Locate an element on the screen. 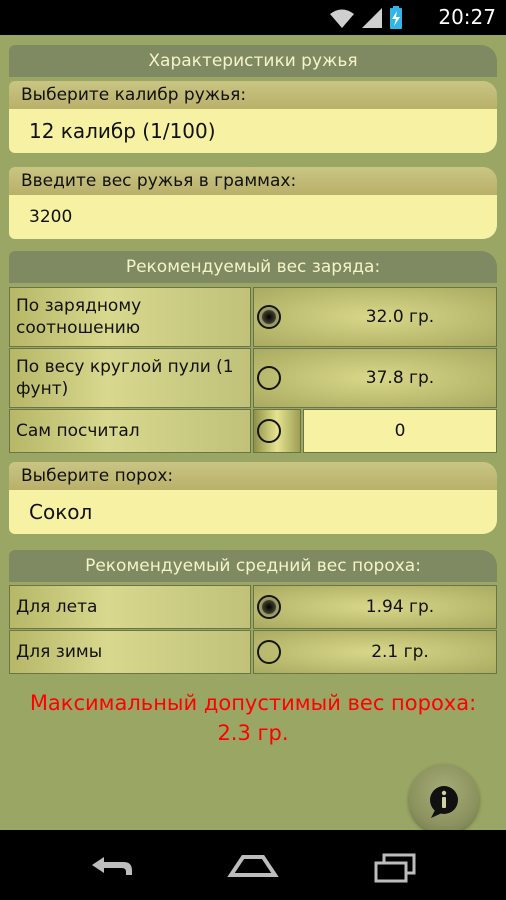 The width and height of the screenshot is (506, 900). charge-row-ball-option: 37.8 гр. is located at coordinates (375, 378).